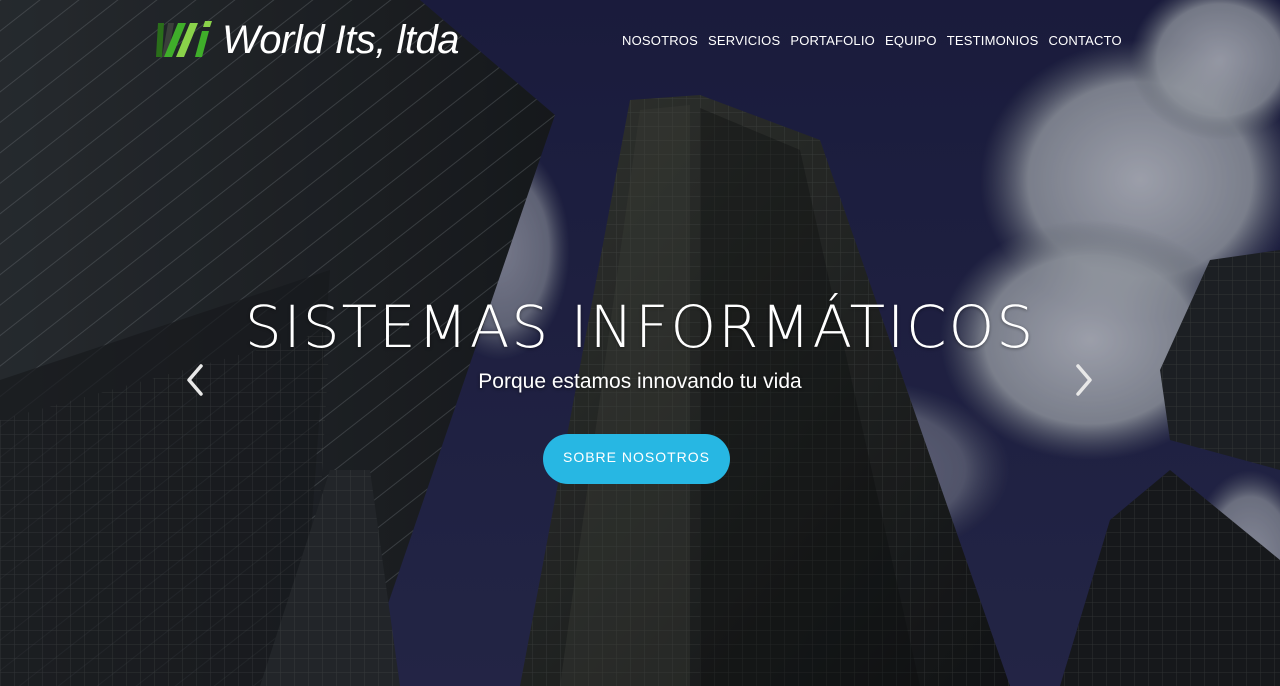 This screenshot has height=686, width=1280. I want to click on chevron-right-icon, so click(1084, 380).